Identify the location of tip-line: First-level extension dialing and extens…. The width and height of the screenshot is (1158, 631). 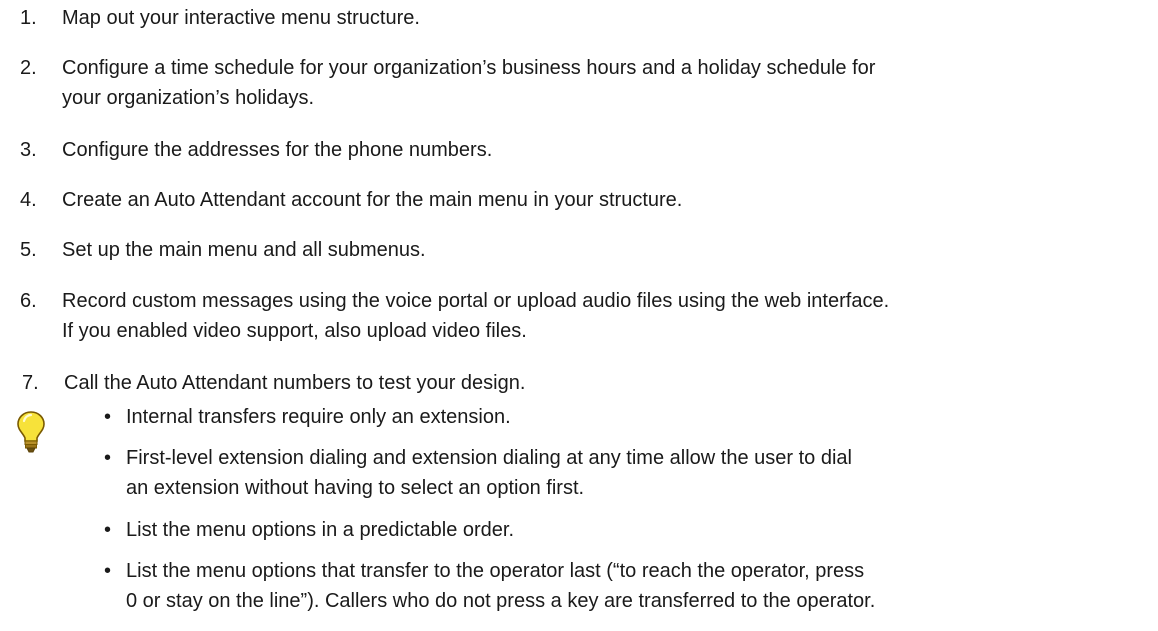
(489, 458).